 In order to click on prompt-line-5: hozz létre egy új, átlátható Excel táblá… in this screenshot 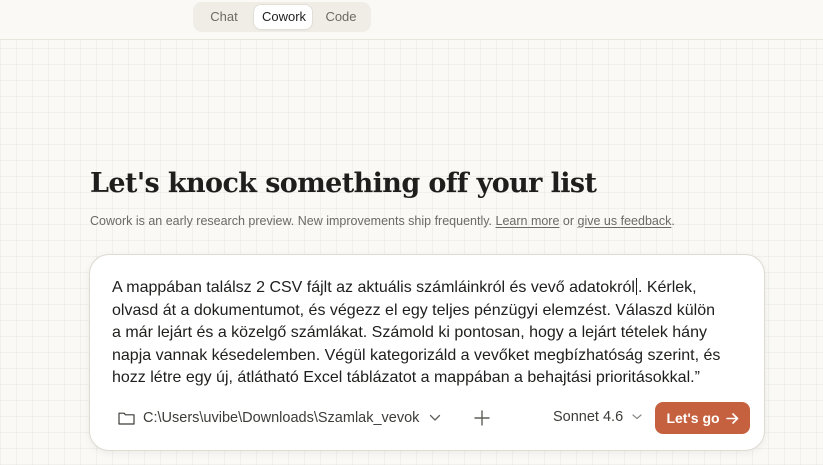, I will do `click(406, 377)`.